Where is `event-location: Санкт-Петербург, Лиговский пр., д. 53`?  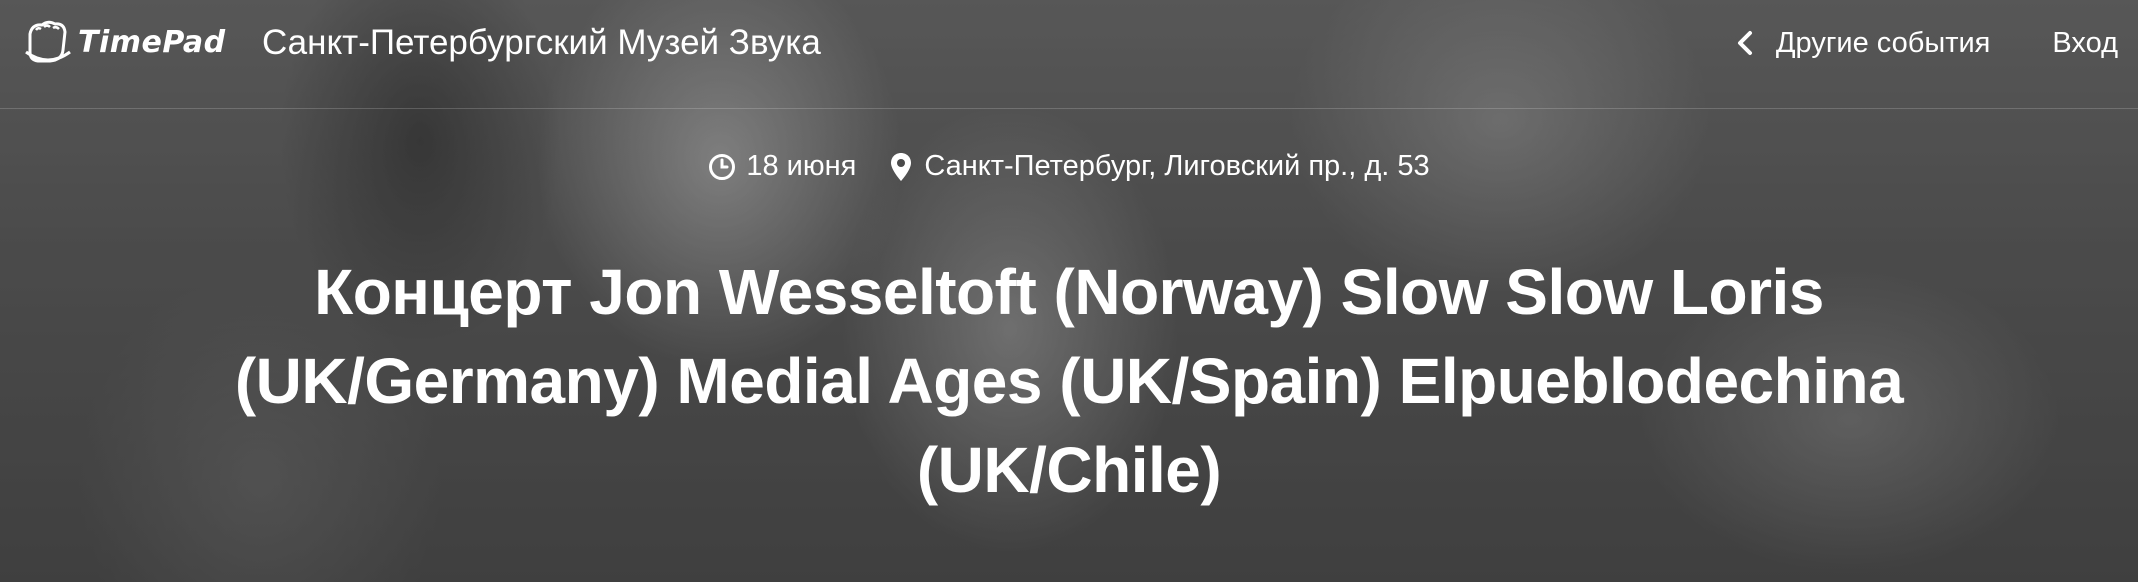
event-location: Санкт-Петербург, Лиговский пр., д. 53 is located at coordinates (1160, 166).